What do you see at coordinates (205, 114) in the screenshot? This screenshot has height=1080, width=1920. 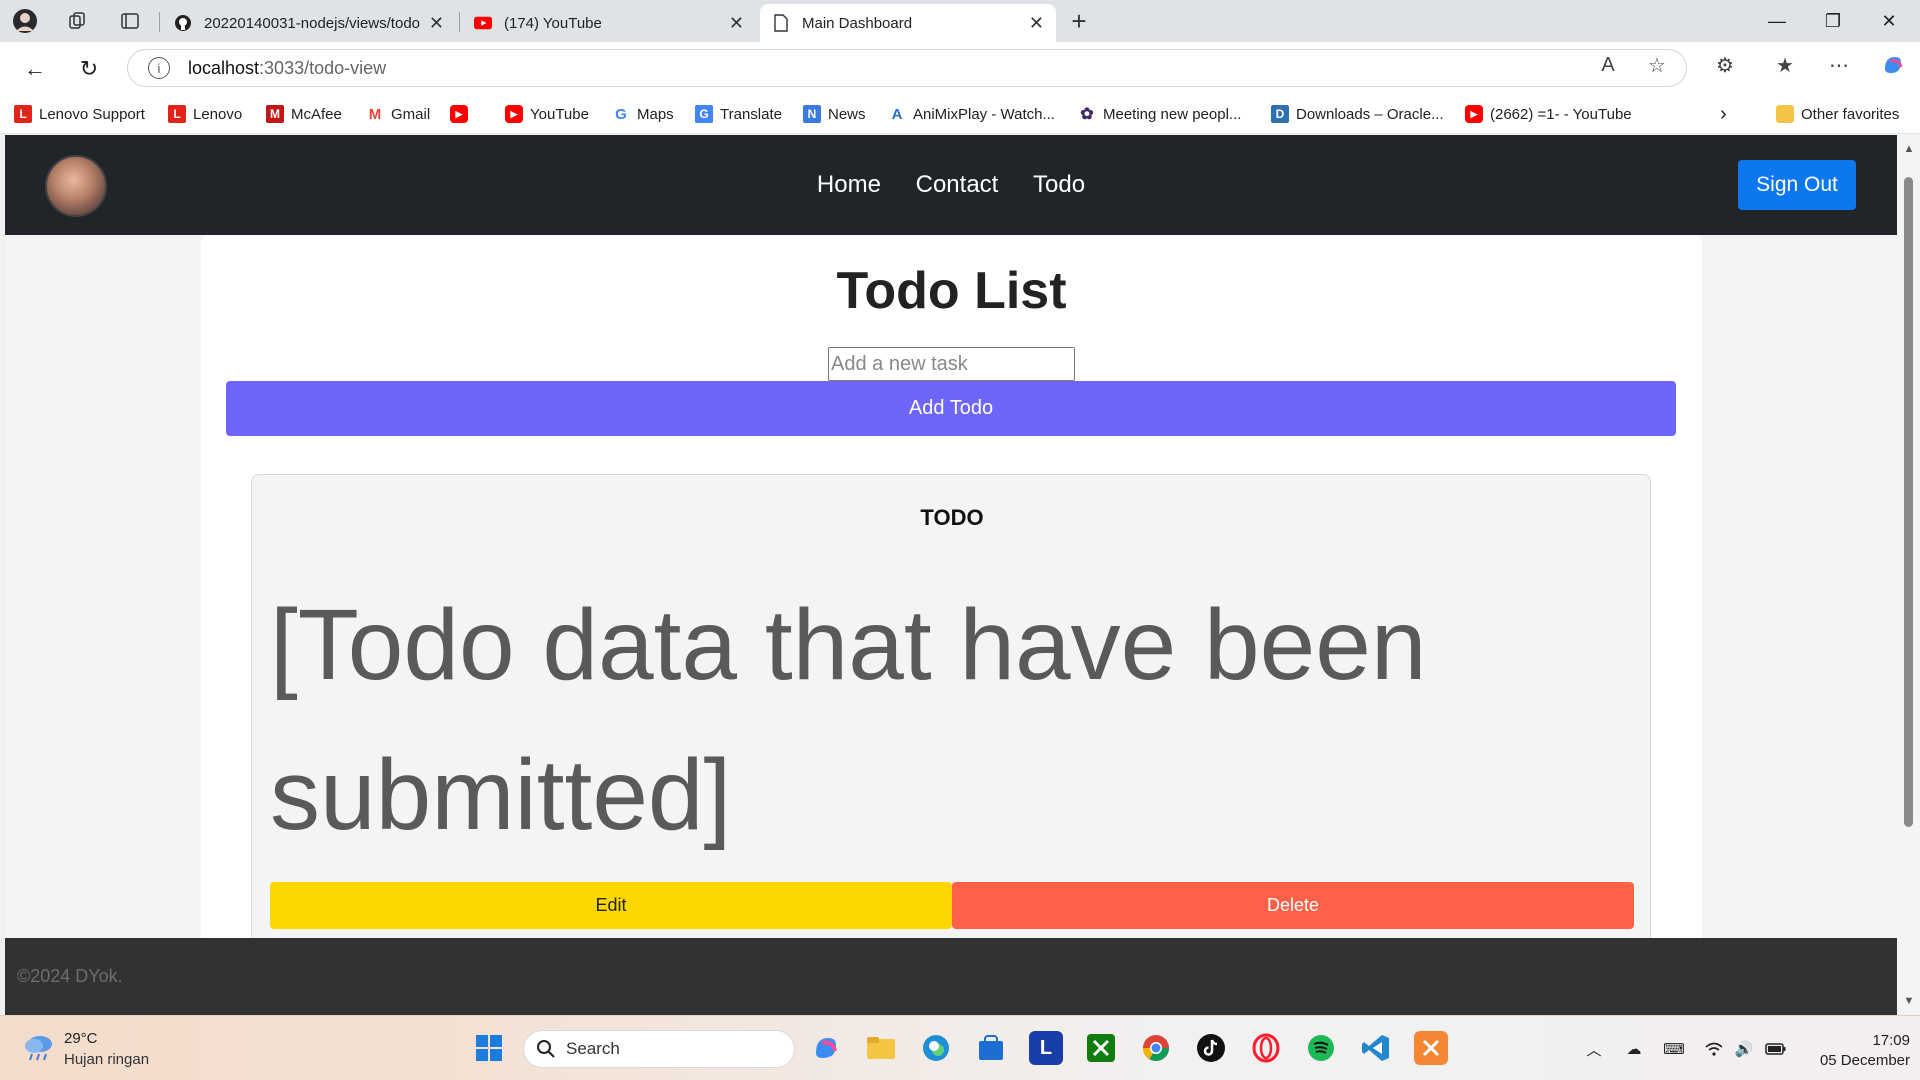 I see `bookmark-lenovo: L Lenovo` at bounding box center [205, 114].